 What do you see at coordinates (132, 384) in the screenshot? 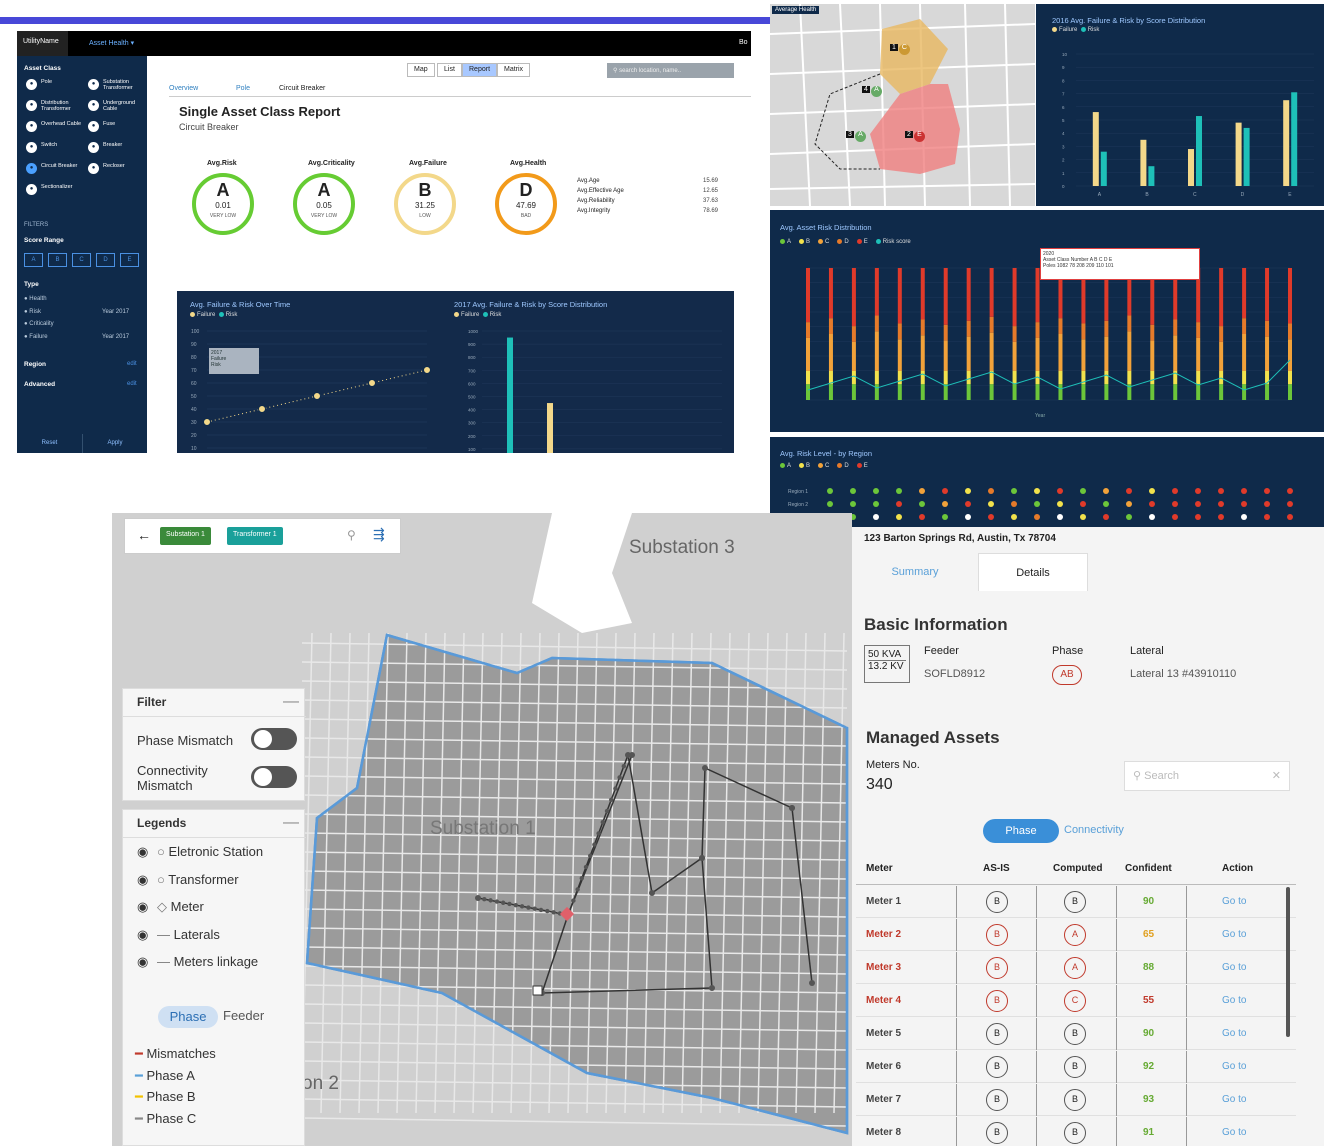
I see `advanced-edit-link: edit` at bounding box center [132, 384].